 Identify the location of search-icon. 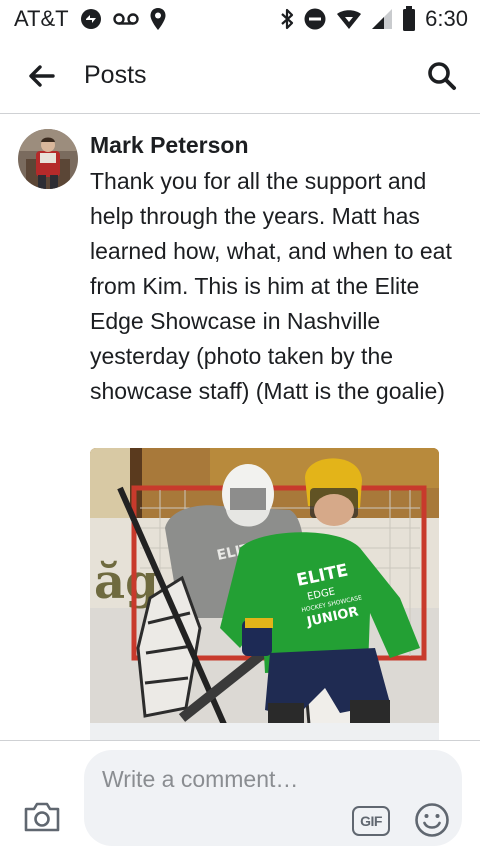
(442, 75).